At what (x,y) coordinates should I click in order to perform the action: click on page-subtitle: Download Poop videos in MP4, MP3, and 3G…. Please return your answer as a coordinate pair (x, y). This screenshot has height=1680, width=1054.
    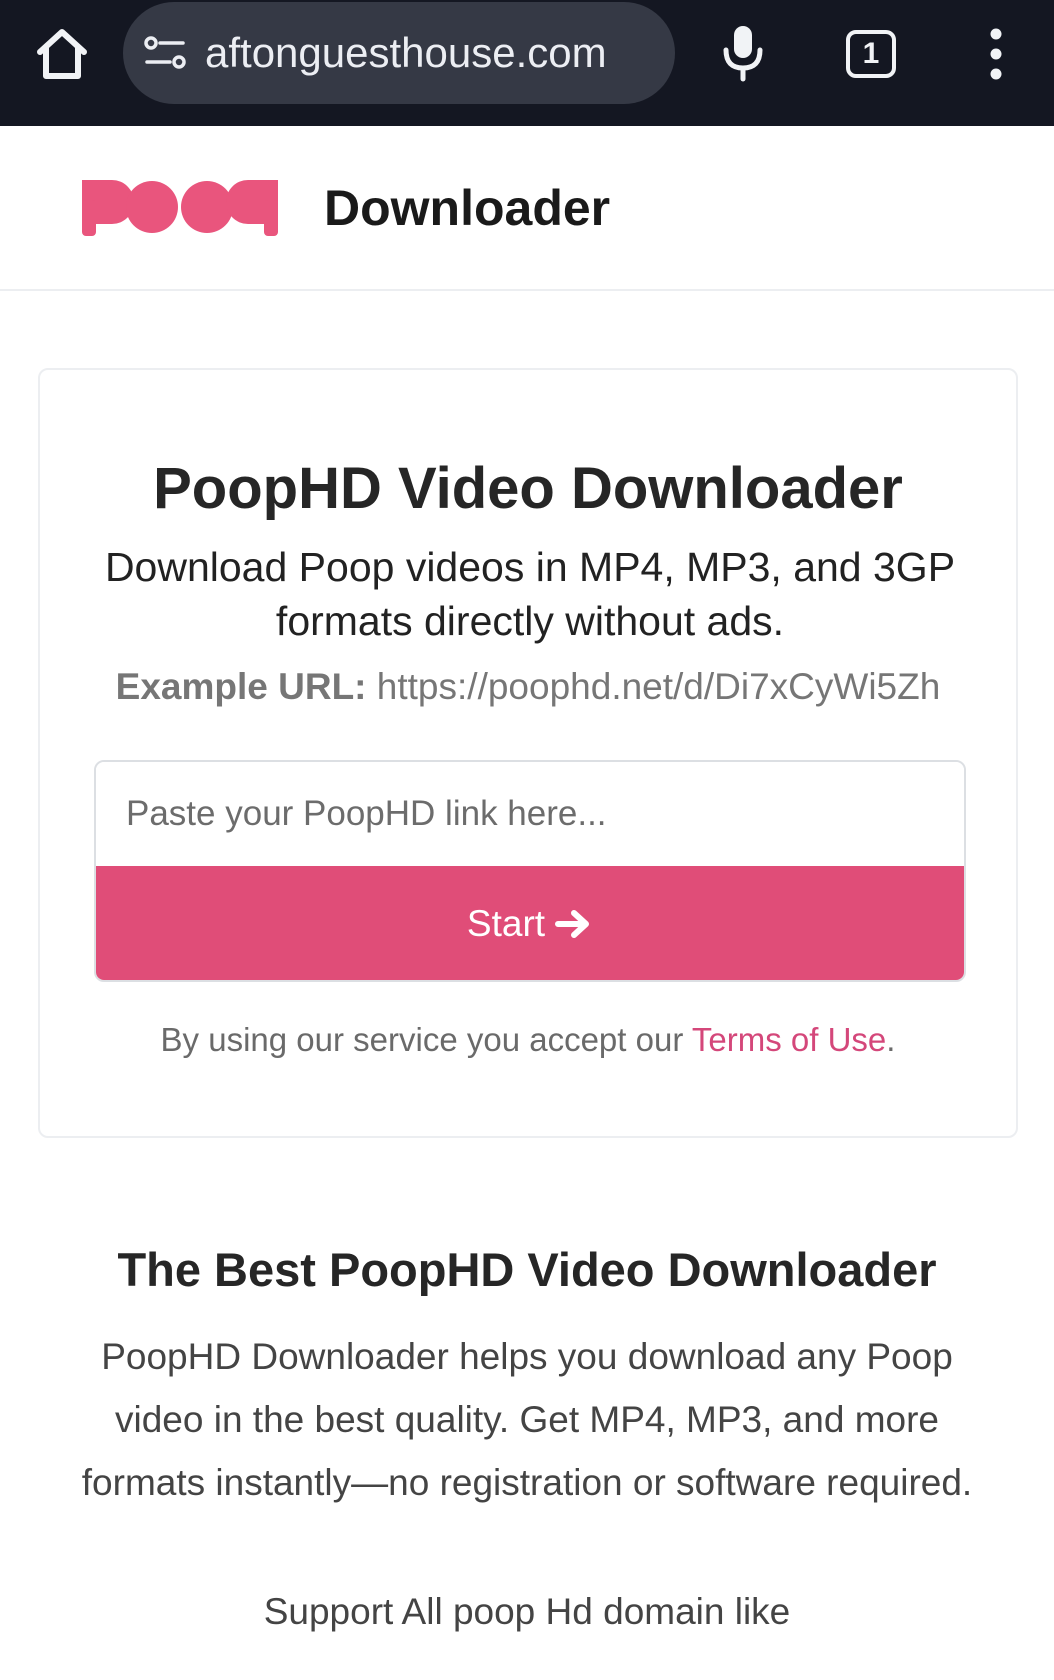
    Looking at the image, I should click on (530, 594).